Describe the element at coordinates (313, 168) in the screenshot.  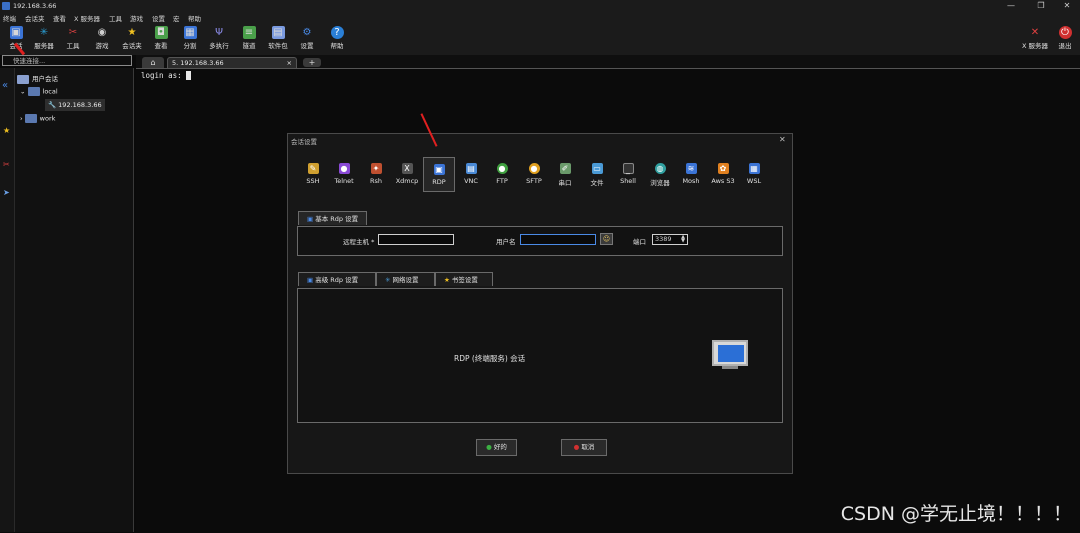
I see `ssh-icon: ✎` at that location.